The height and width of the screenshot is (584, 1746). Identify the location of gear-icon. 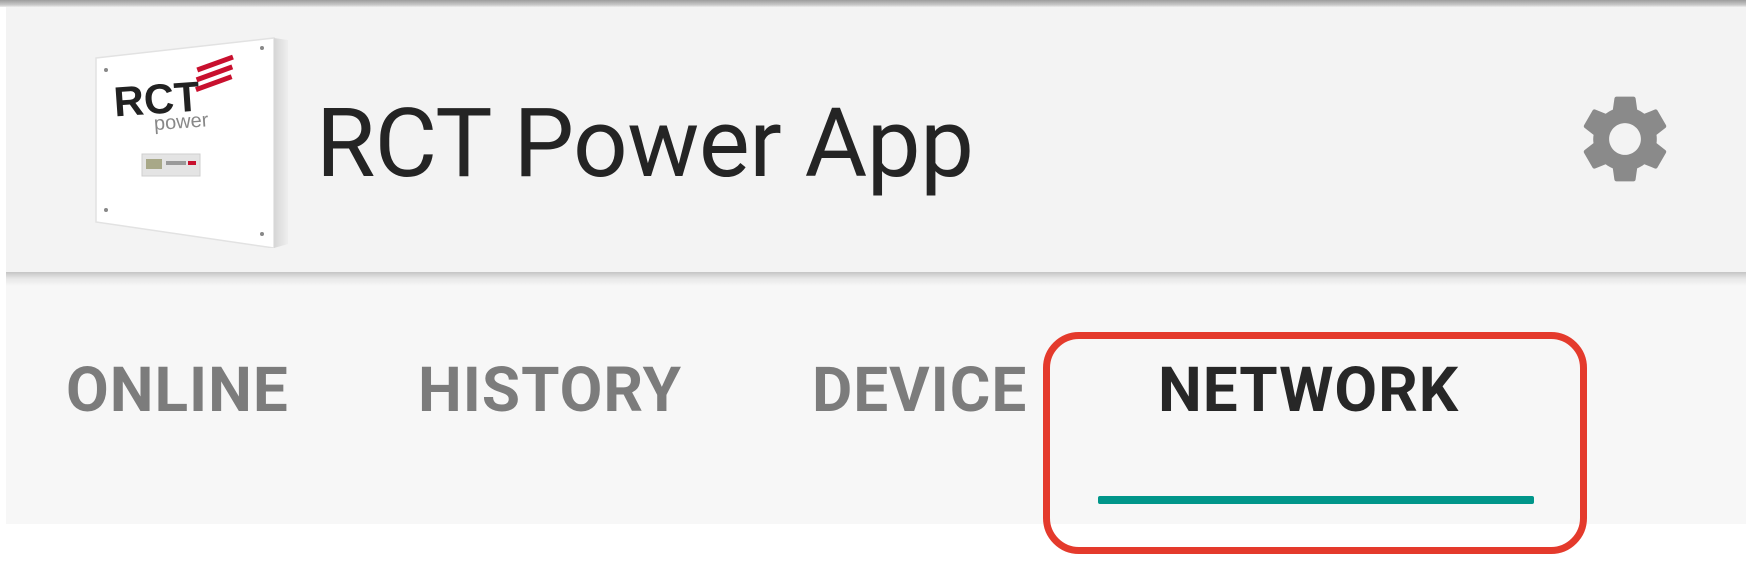
(1625, 139).